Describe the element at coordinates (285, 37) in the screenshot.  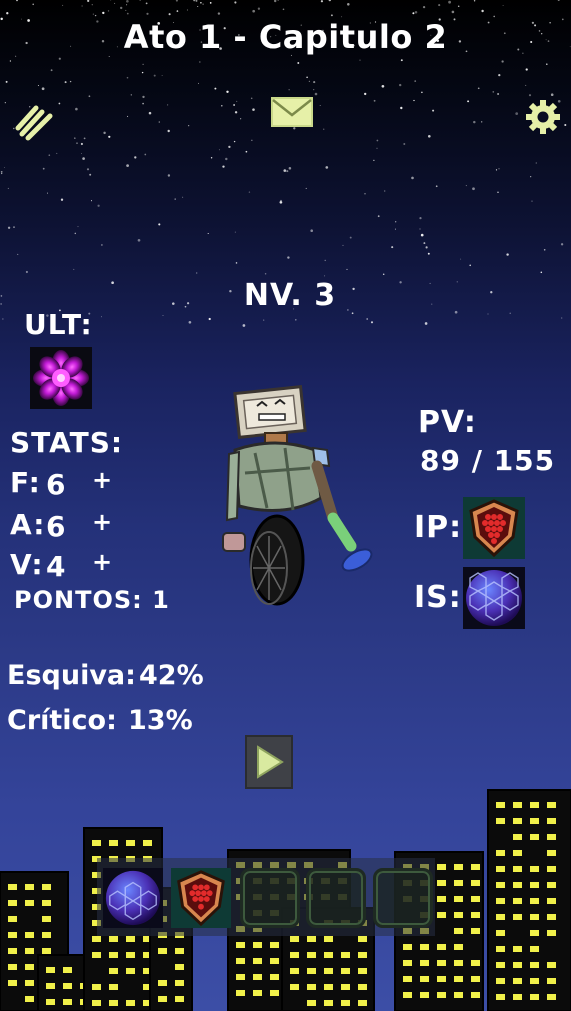
I see `chapter-title: Ato 1 - Capitulo 2` at that location.